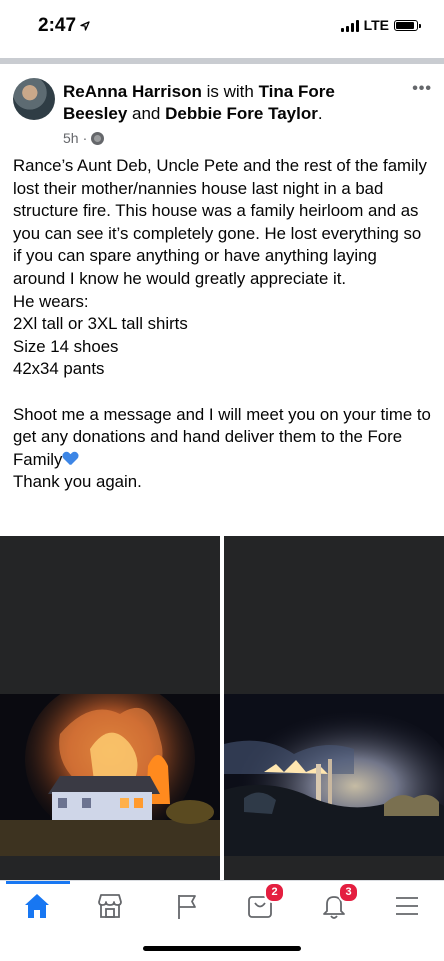 This screenshot has width=444, height=961. What do you see at coordinates (38, 882) in the screenshot?
I see `active-tab-indicator` at bounding box center [38, 882].